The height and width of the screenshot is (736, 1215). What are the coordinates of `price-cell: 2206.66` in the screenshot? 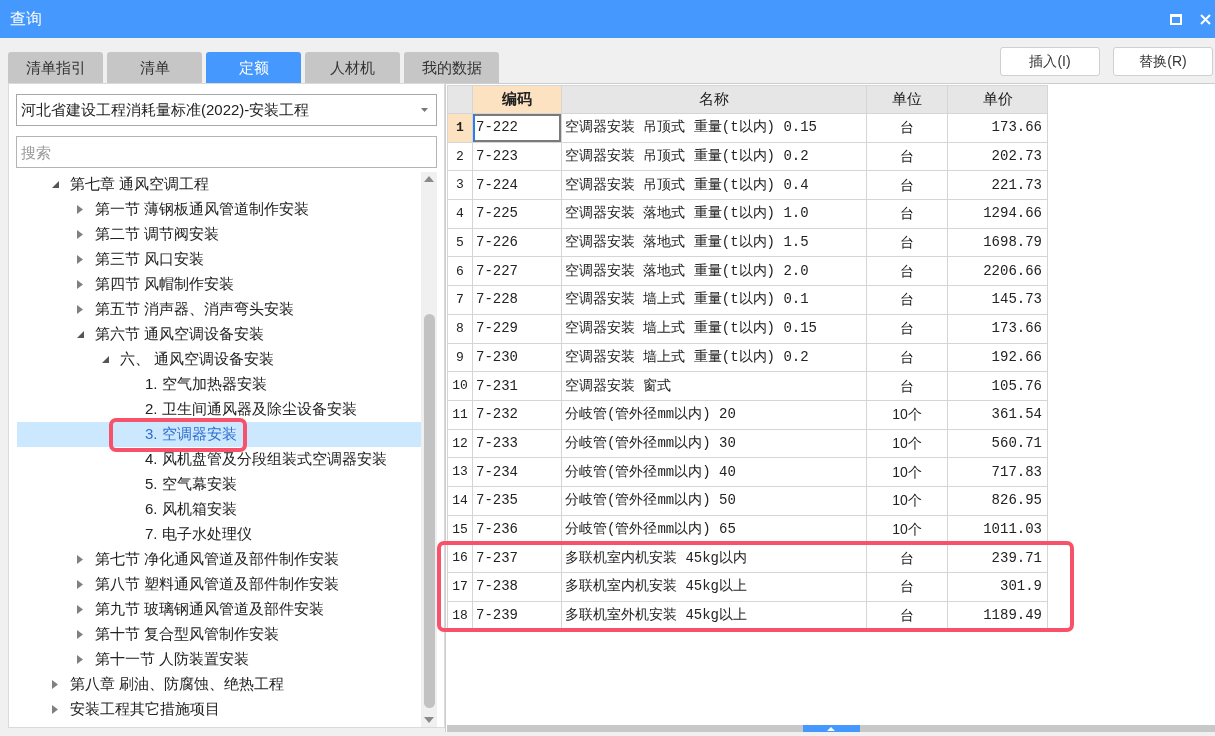 It's located at (997, 271).